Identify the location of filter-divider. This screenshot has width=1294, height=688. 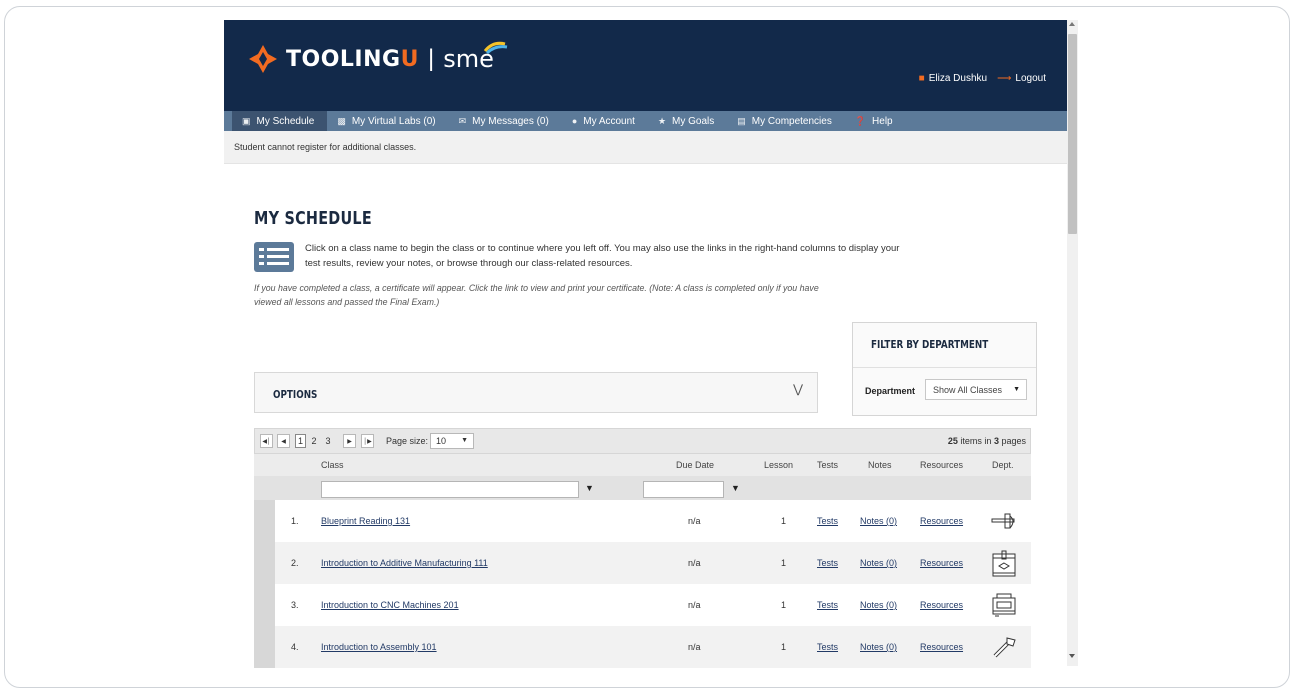
(944, 367).